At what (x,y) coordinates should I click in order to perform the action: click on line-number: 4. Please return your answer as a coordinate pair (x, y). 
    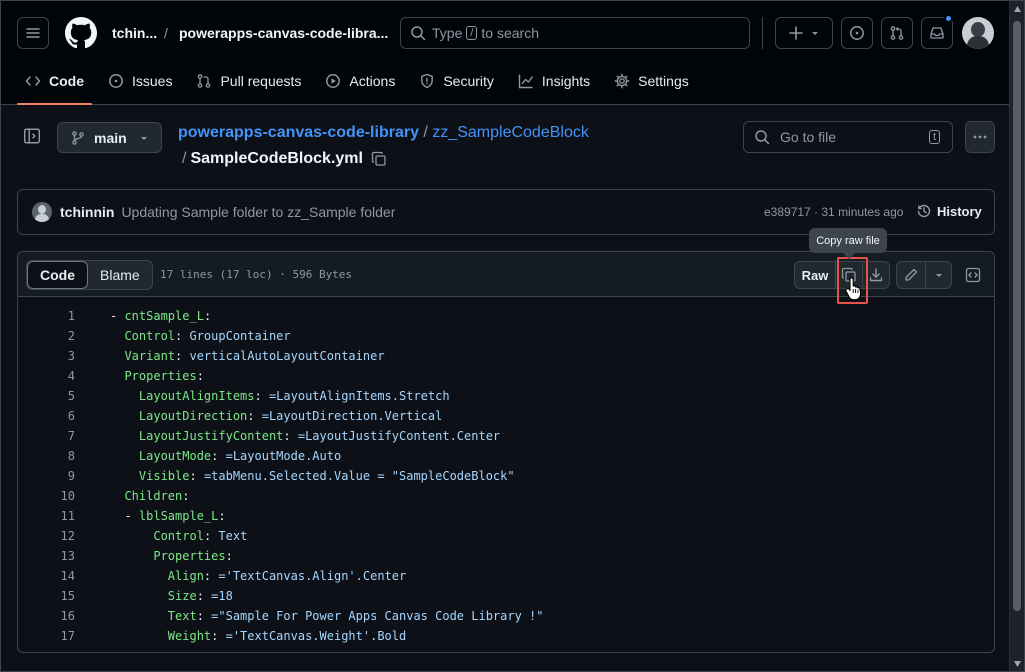
    Looking at the image, I should click on (46, 376).